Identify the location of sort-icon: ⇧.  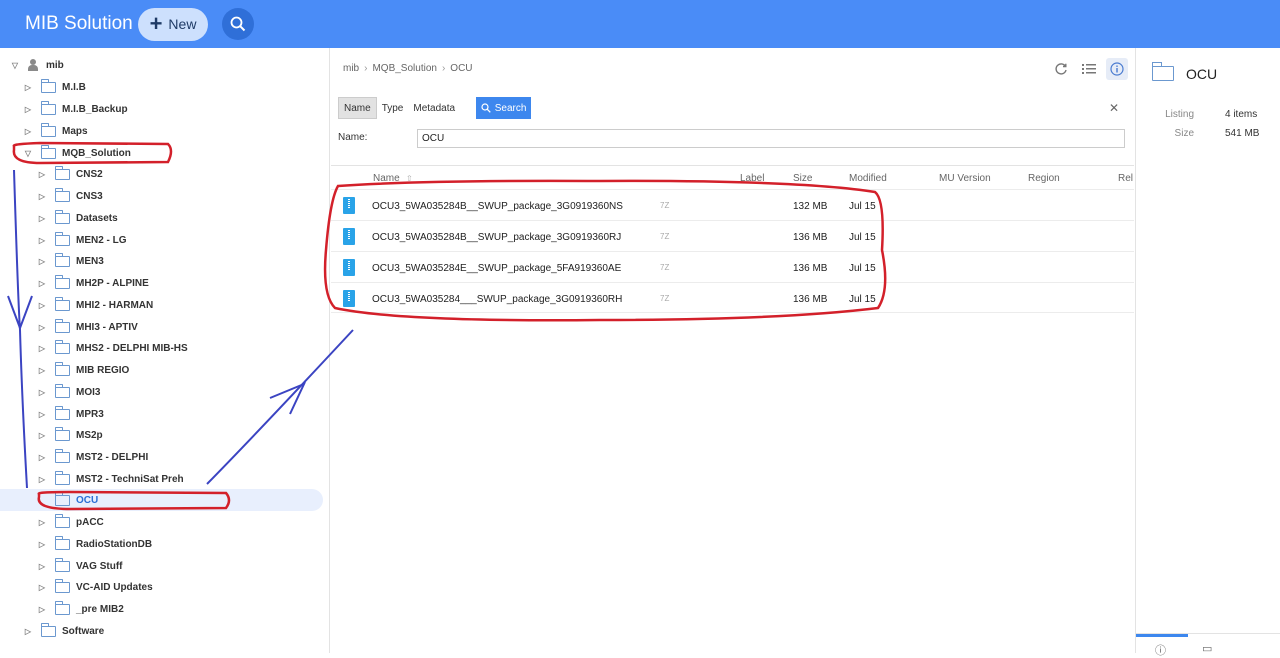
(409, 178).